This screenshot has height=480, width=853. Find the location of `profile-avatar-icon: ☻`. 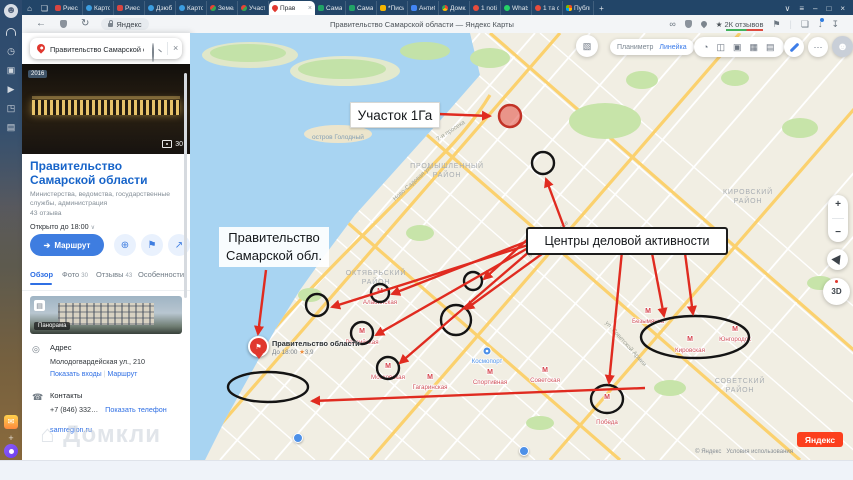

profile-avatar-icon: ☻ is located at coordinates (11, 11).